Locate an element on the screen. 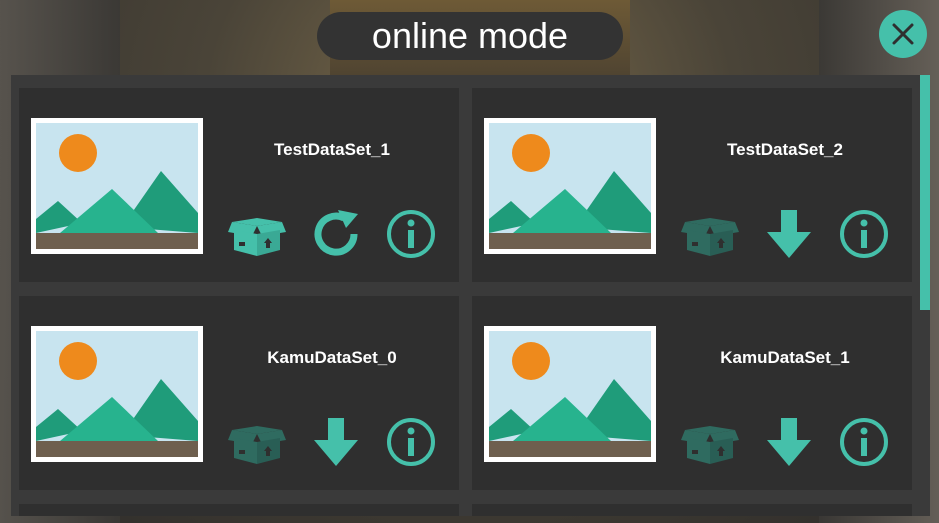  scrollbar is located at coordinates (925, 295).